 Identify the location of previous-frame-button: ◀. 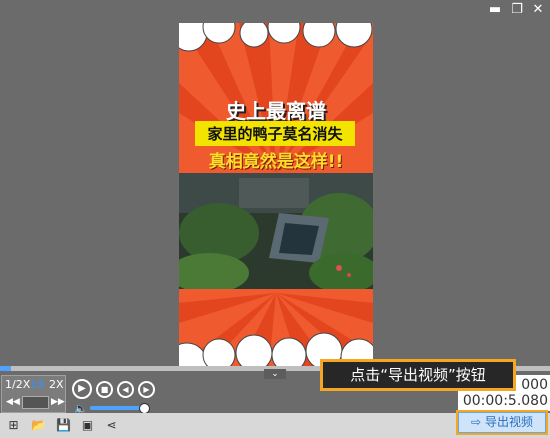
(125, 389).